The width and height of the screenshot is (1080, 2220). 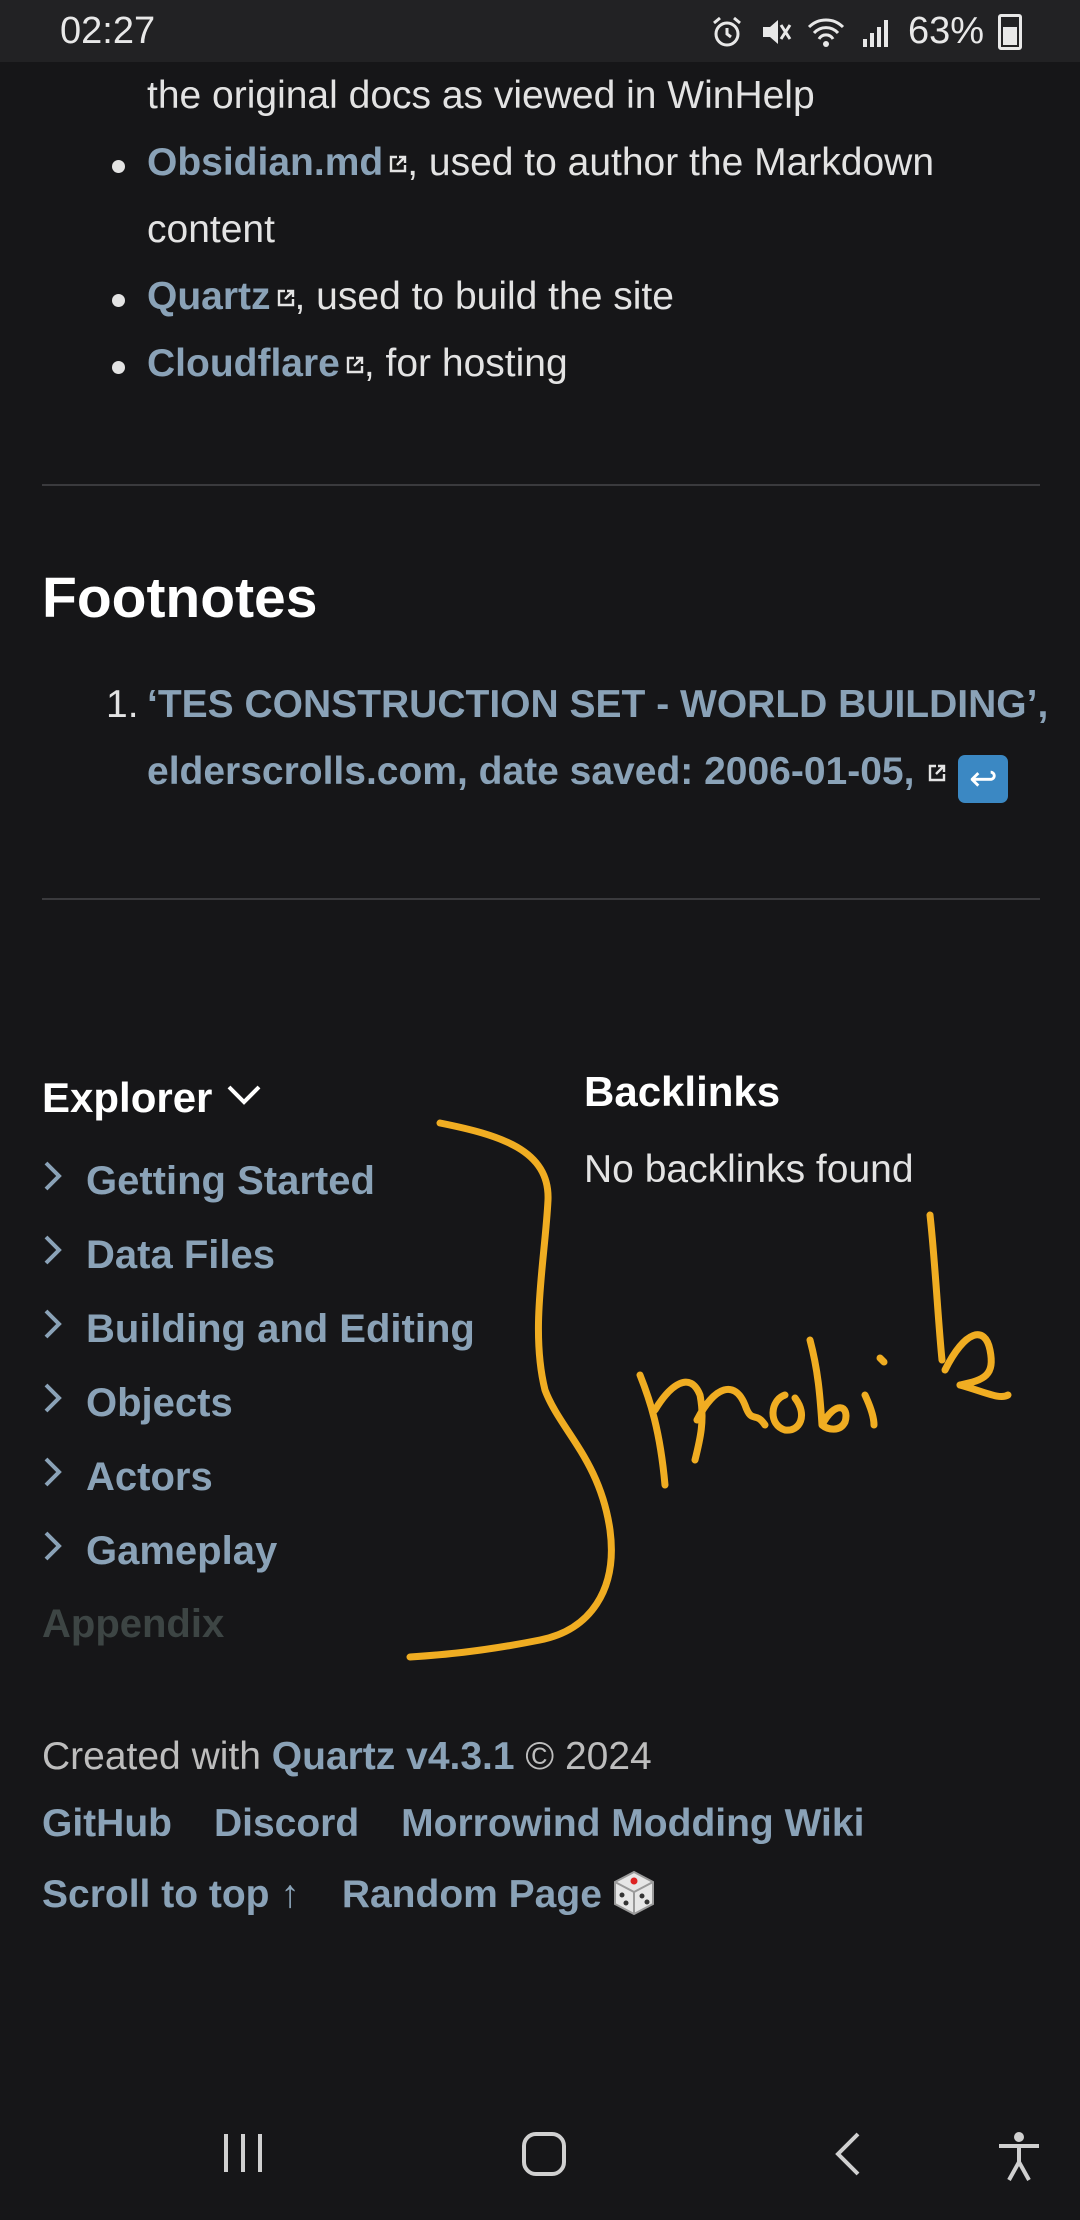 I want to click on cloudflare-link: Cloudflare, so click(x=255, y=363).